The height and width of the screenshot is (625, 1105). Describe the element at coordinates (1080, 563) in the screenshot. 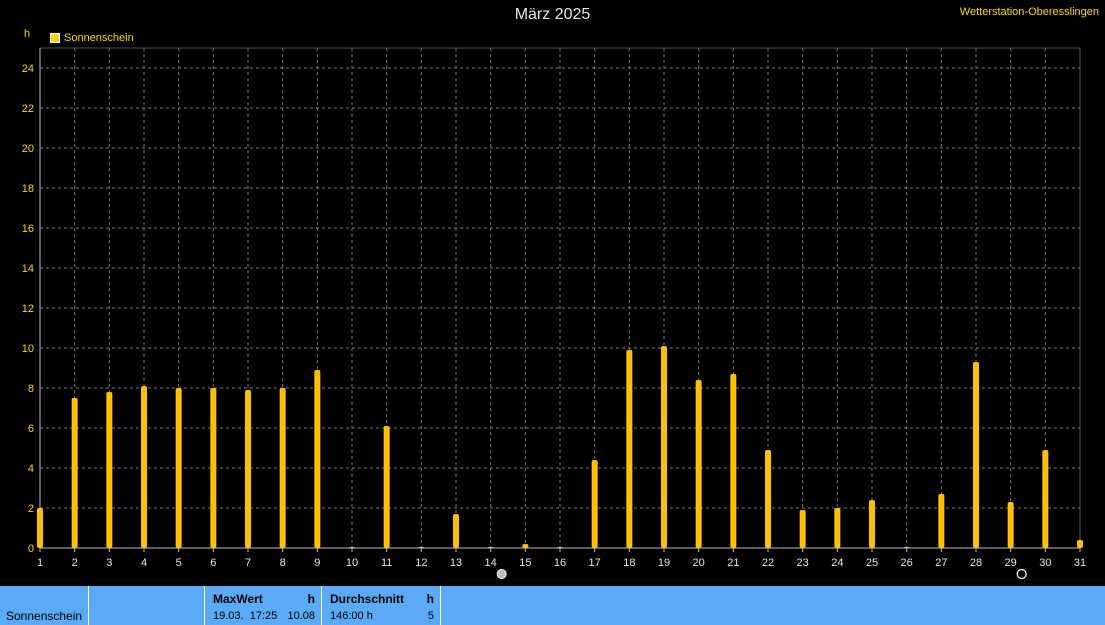

I see `x-tick-label: 31` at that location.